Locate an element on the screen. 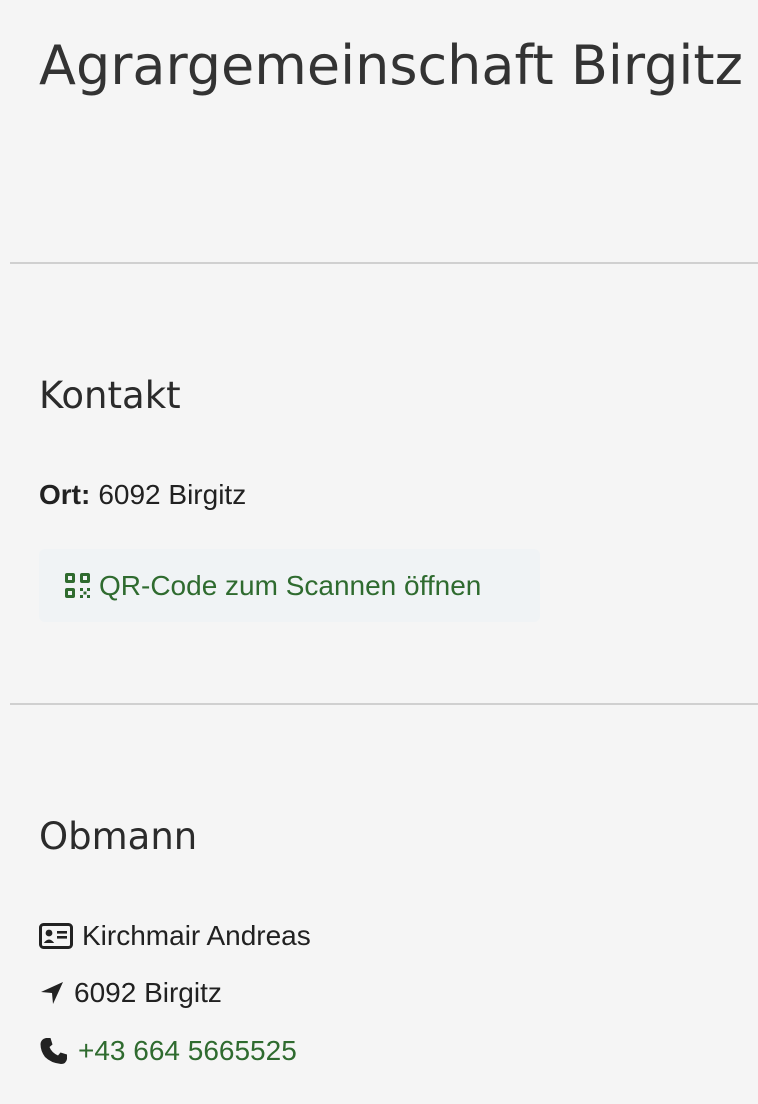 This screenshot has height=1104, width=758. qr-button-label: QR-Code zum Scannen öffnen is located at coordinates (290, 585).